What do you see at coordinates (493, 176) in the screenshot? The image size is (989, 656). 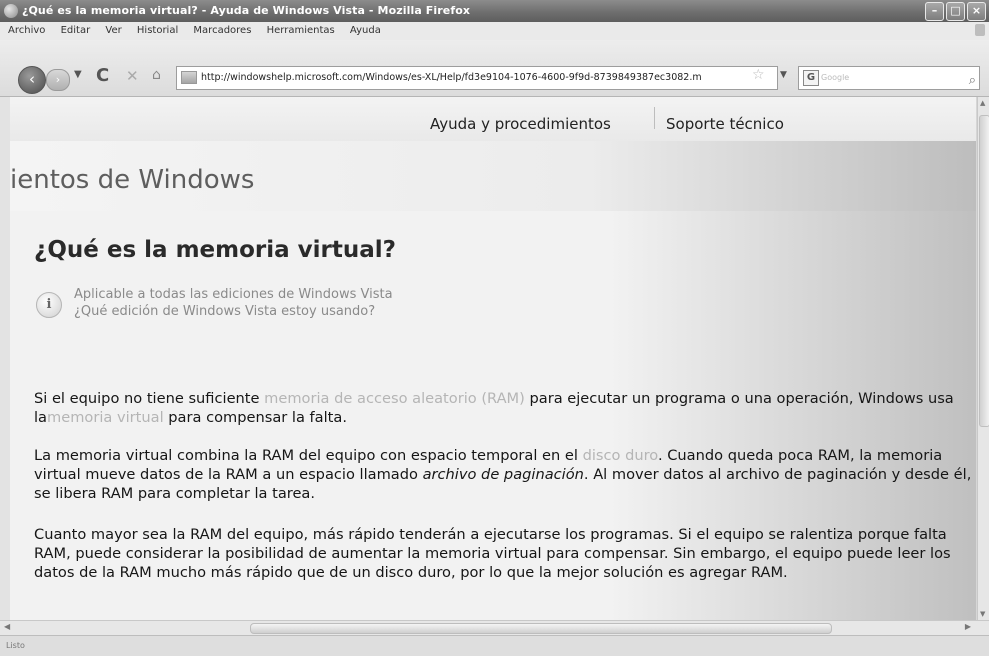 I see `page-header: ientos de Windows` at bounding box center [493, 176].